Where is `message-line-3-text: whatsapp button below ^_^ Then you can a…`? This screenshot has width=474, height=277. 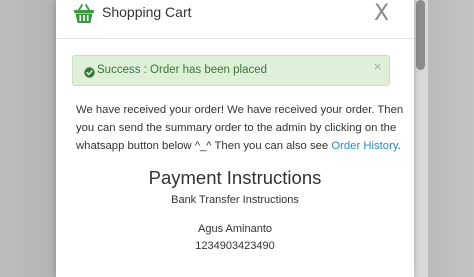 message-line-3-text: whatsapp button below ^_^ Then you can a… is located at coordinates (204, 146).